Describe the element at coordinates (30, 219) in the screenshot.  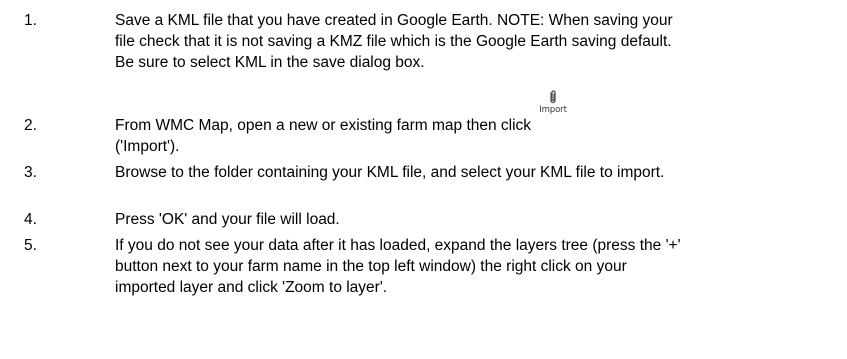
I see `step-number: 4.` at that location.